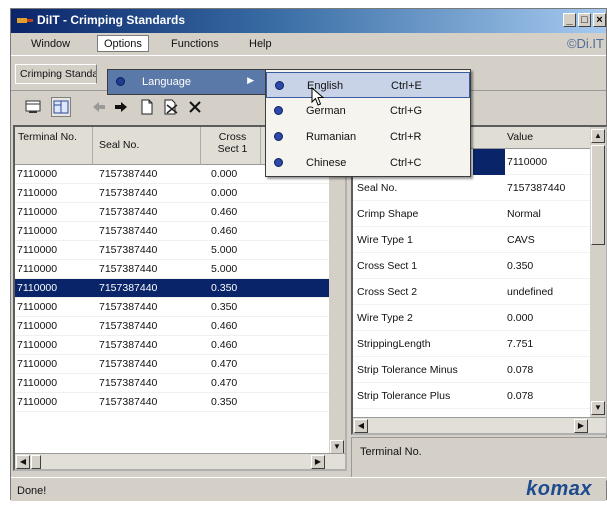  I want to click on menu-item-german: German Ctrl+G, so click(368, 111).